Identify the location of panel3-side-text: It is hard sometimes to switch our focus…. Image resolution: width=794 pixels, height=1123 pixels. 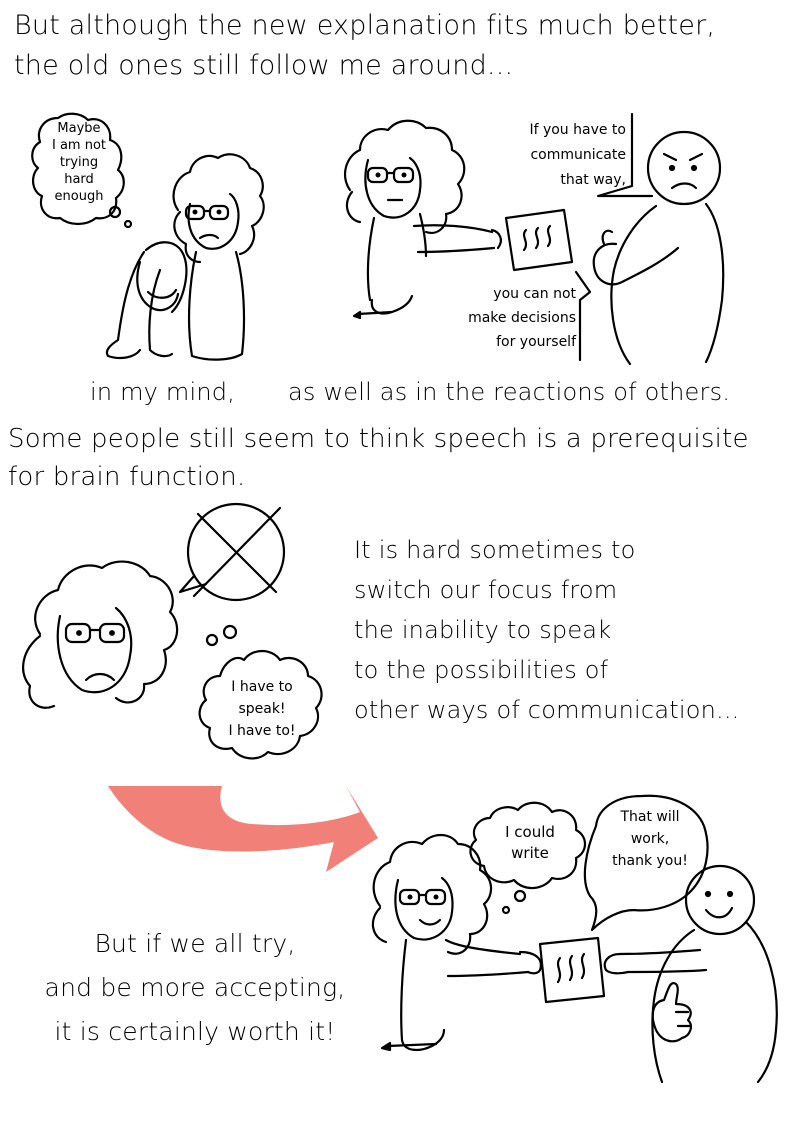
(547, 630).